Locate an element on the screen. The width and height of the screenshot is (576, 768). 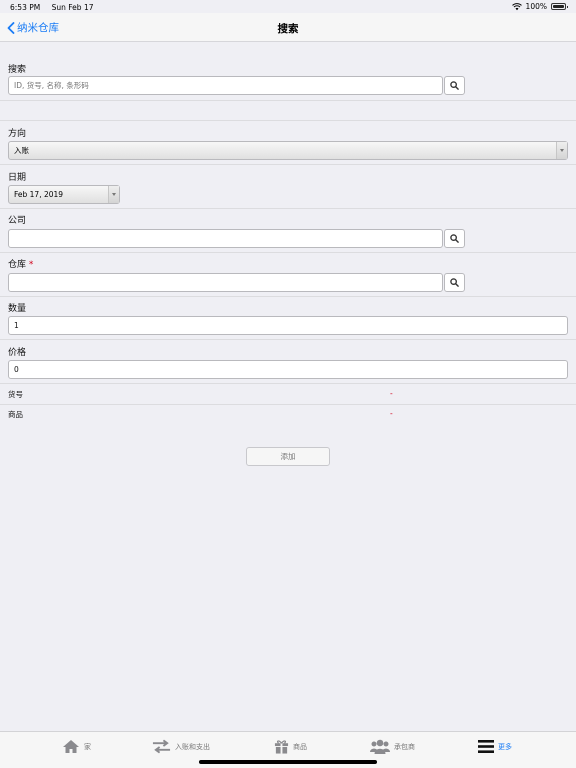
add-button: 添加 is located at coordinates (288, 456).